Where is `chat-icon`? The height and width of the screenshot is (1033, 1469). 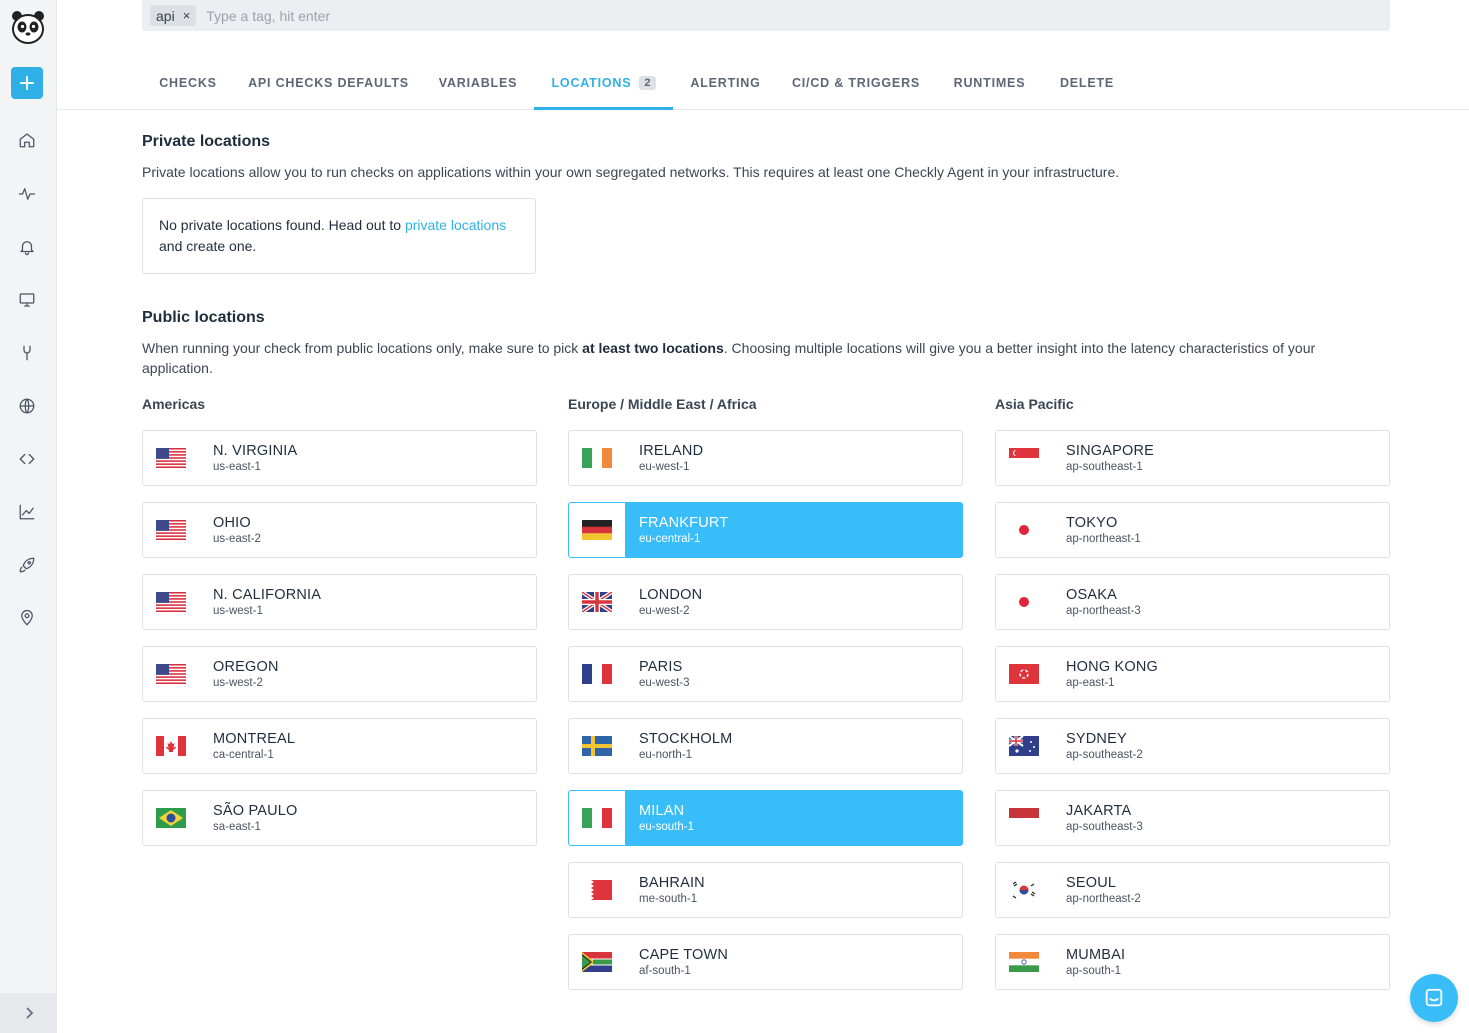
chat-icon is located at coordinates (1434, 997).